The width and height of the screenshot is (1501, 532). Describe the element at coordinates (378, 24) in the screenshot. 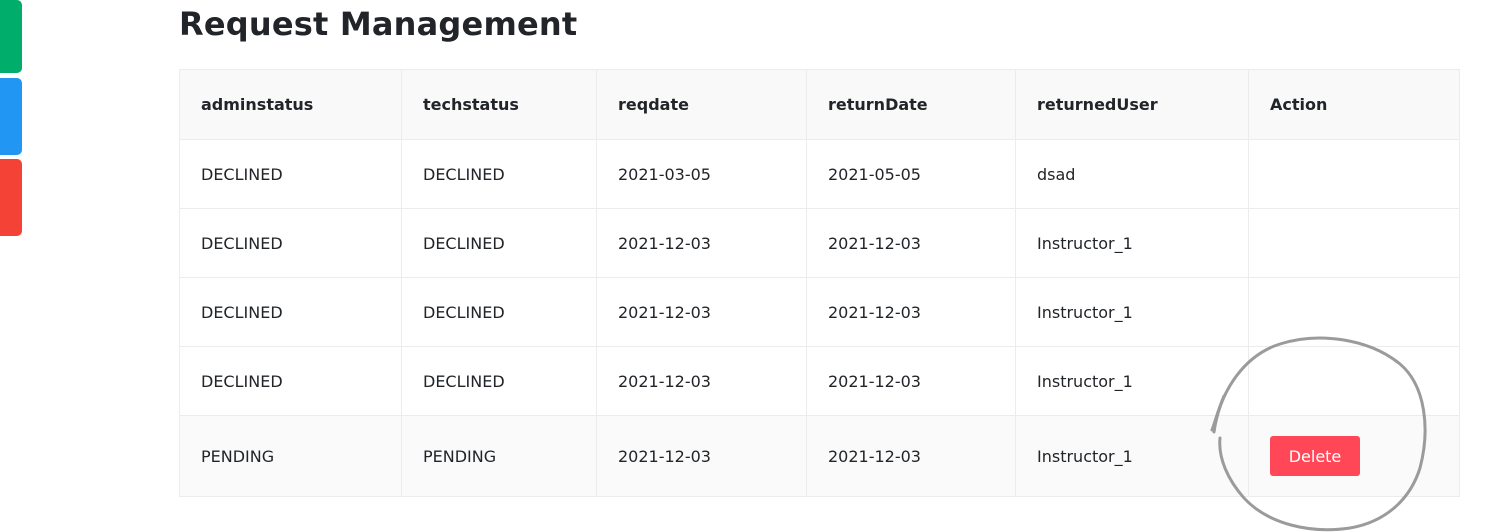

I see `page-title: Request Management` at that location.